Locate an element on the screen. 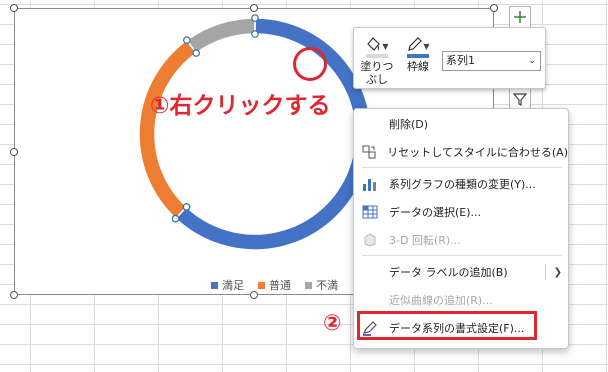 The height and width of the screenshot is (372, 608). fill-button: ▼ 塗りつ ぶし is located at coordinates (377, 58).